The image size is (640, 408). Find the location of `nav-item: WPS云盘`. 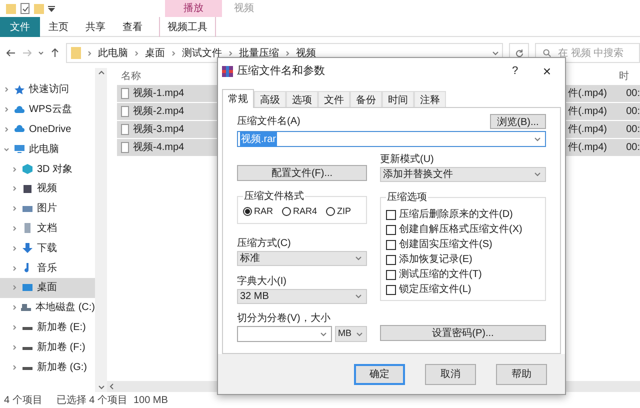

nav-item: WPS云盘 is located at coordinates (47, 110).